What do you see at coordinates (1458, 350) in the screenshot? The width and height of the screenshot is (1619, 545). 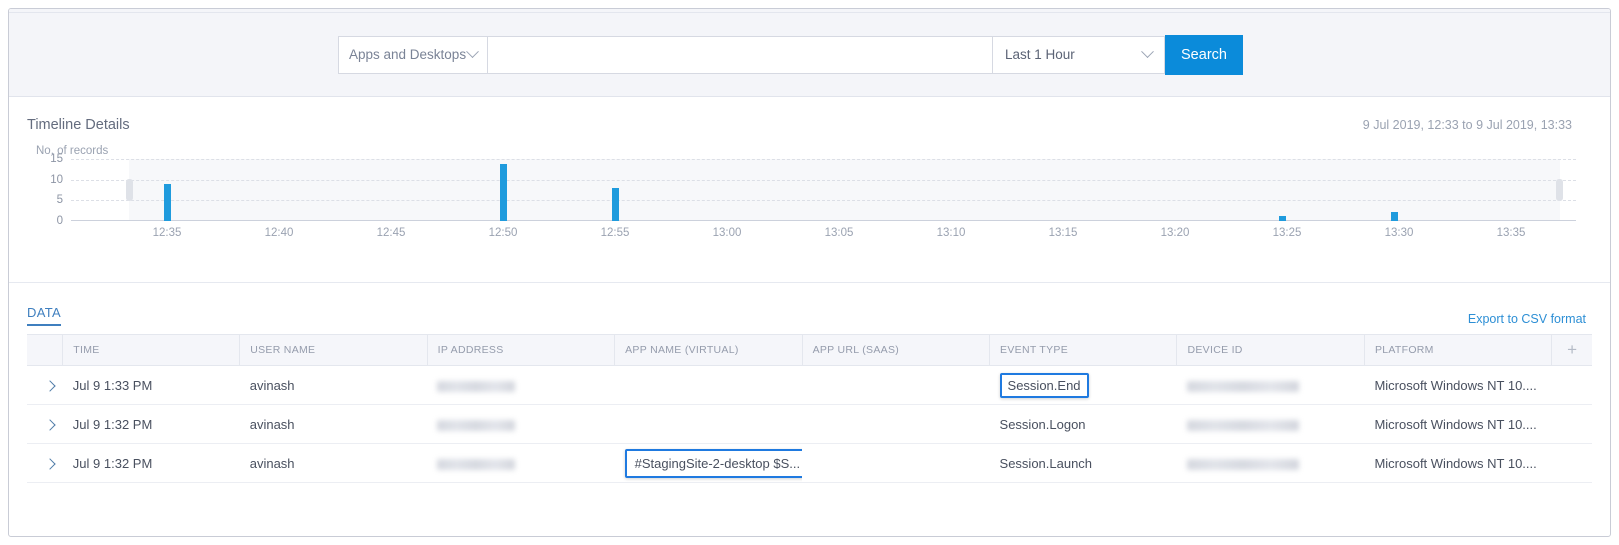 I see `column-header-platform: PLATFORM` at bounding box center [1458, 350].